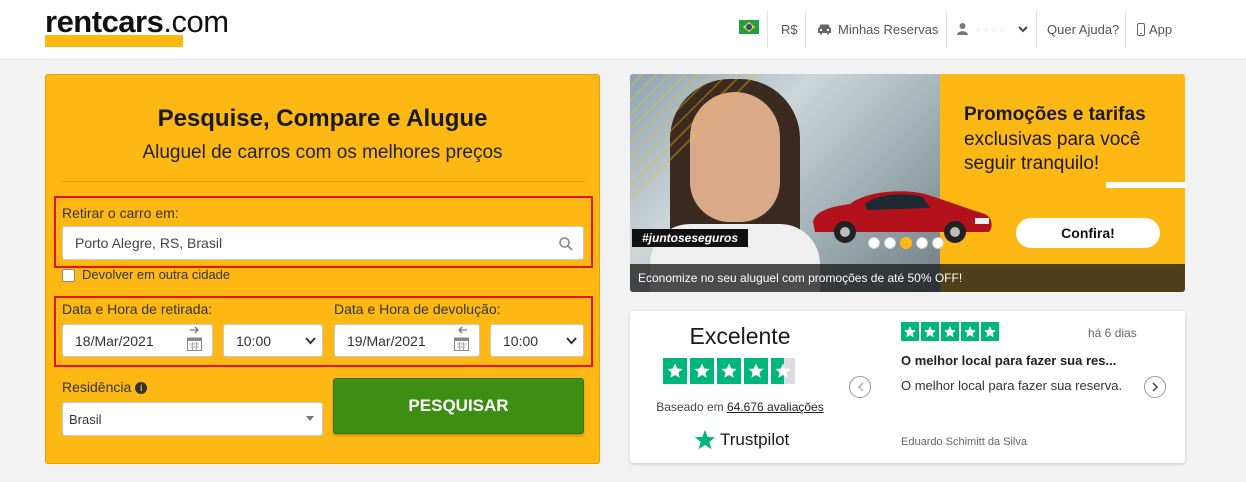  I want to click on residence-select: Brasil, so click(192, 419).